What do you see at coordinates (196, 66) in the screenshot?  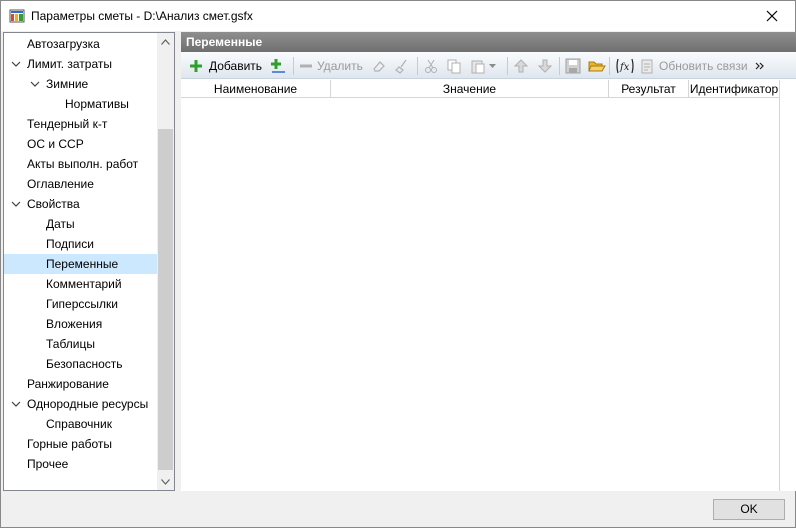 I see `plus-icon` at bounding box center [196, 66].